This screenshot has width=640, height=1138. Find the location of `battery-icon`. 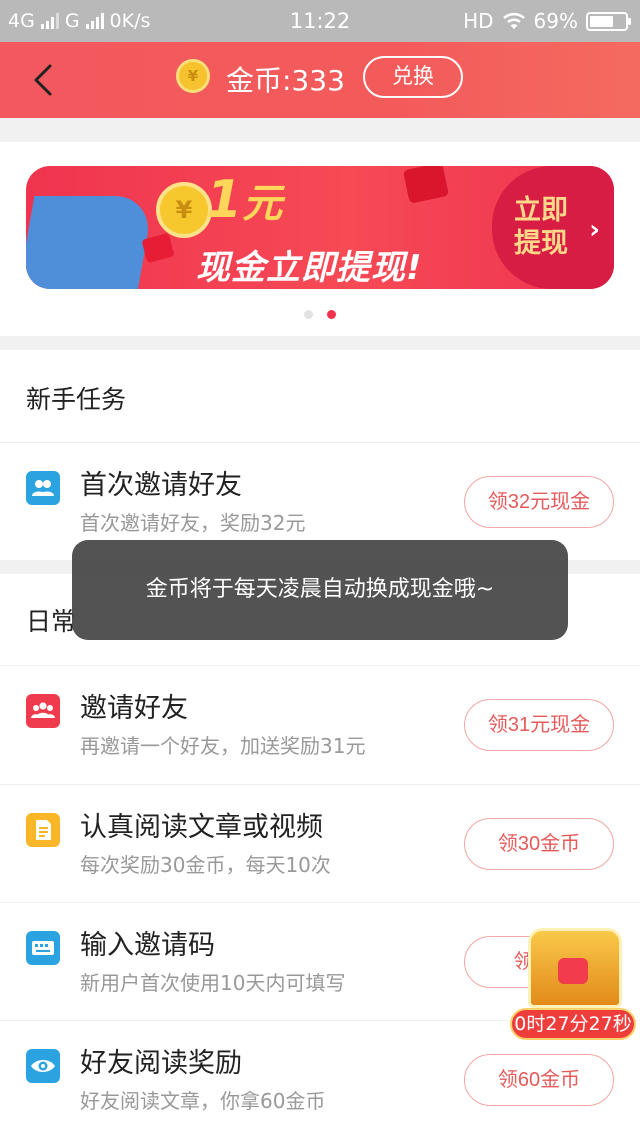

battery-icon is located at coordinates (608, 21).